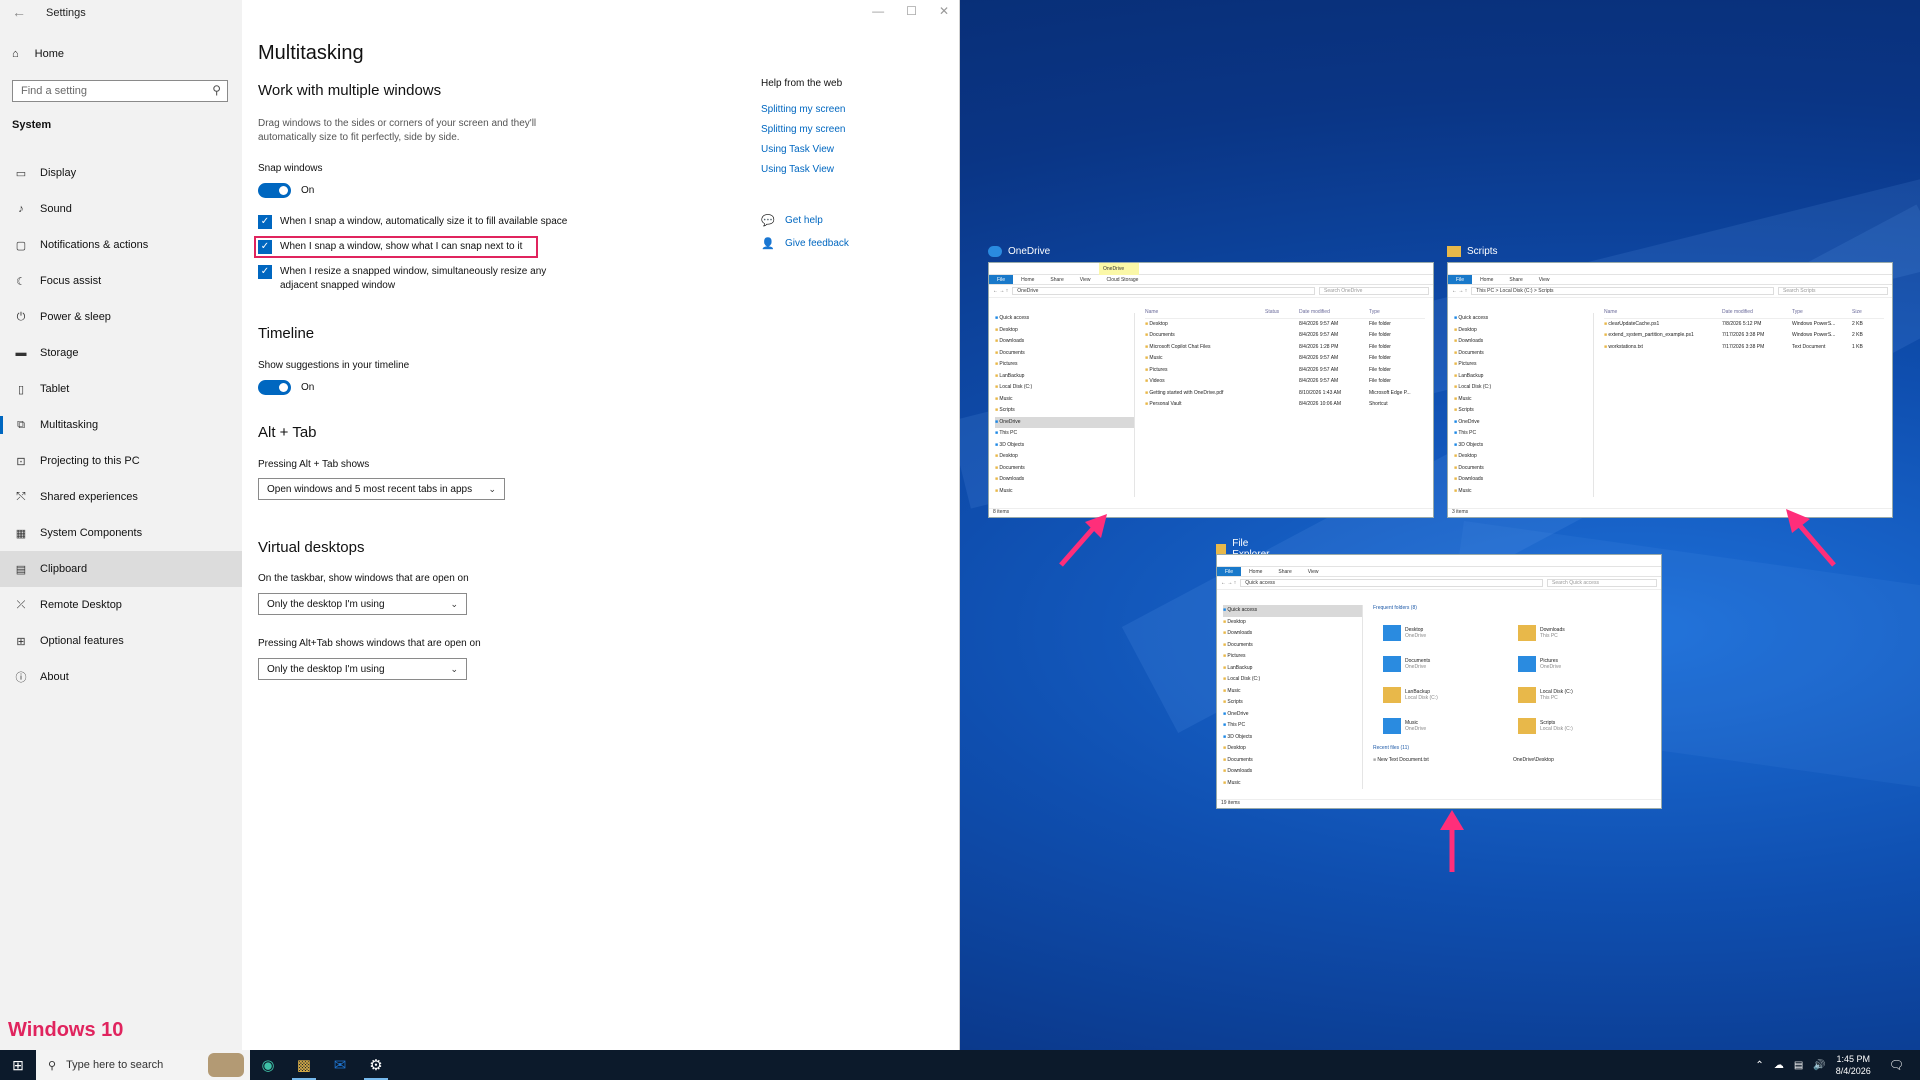 The image size is (1920, 1080). What do you see at coordinates (362, 669) in the screenshot?
I see `vd-alttab-dropdown: Only the desktop I'm using ⌄` at bounding box center [362, 669].